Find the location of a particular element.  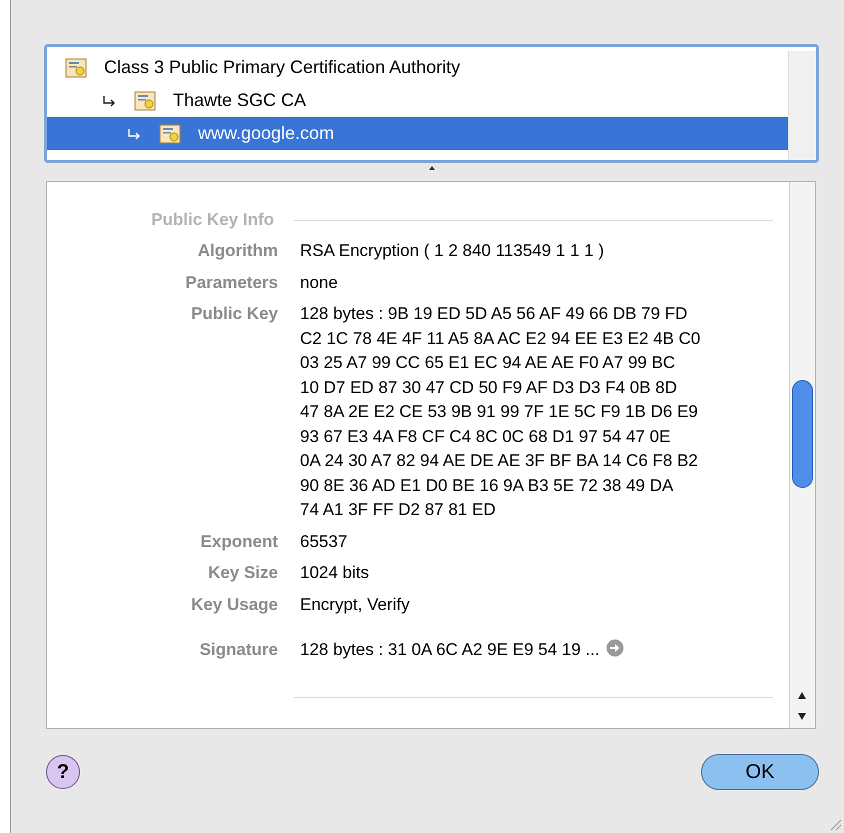

ok-button: OK is located at coordinates (760, 772).